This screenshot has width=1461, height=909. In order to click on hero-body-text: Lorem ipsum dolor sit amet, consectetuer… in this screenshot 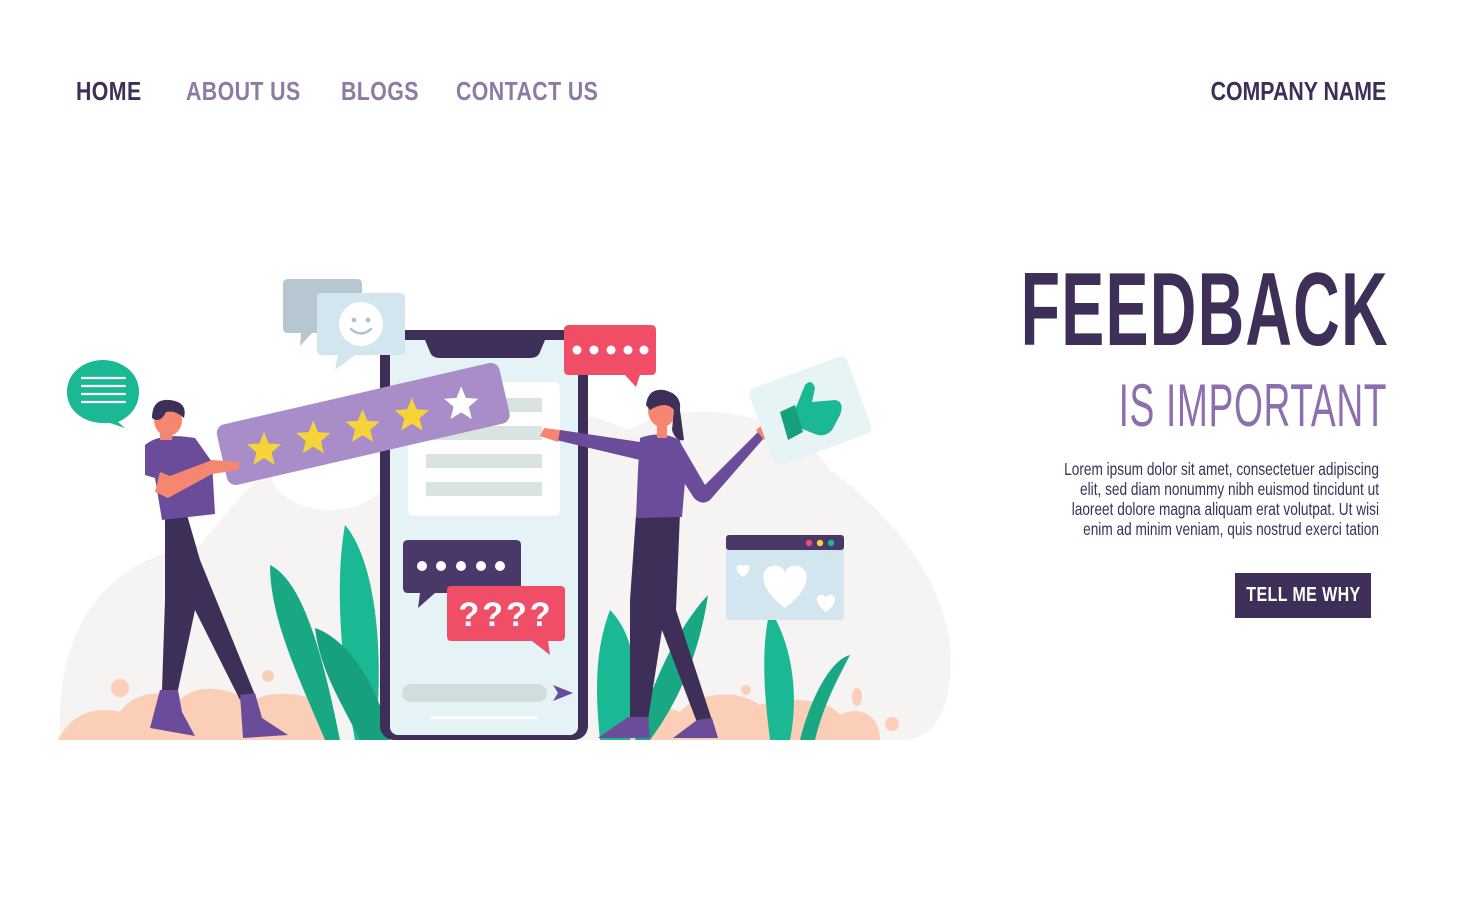, I will do `click(1192, 499)`.